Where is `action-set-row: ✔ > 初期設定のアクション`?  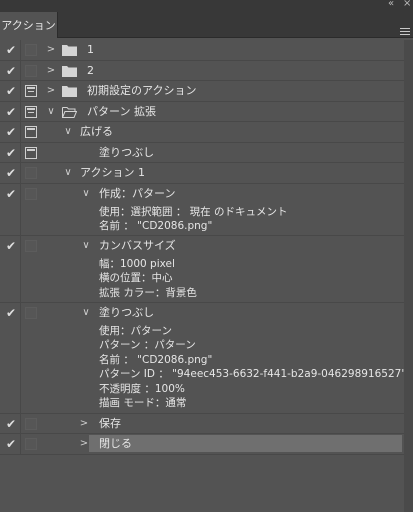
action-set-row: ✔ > 初期設定のアクション is located at coordinates (202, 91).